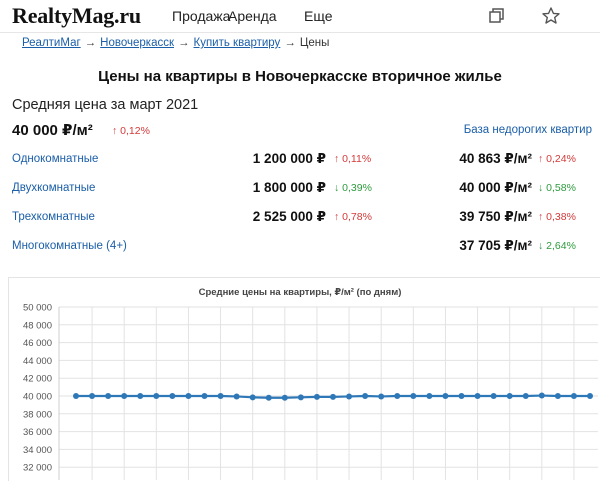 The width and height of the screenshot is (600, 481). I want to click on y-tick-label: 48 000, so click(37, 325).